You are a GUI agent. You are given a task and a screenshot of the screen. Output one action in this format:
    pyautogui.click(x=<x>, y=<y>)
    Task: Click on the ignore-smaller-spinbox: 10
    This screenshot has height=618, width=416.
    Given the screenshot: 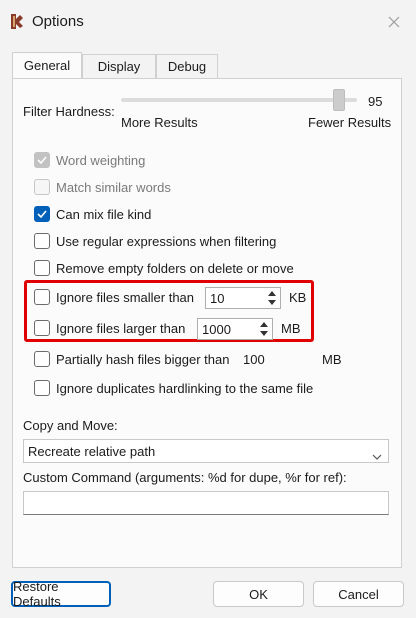 What is the action you would take?
    pyautogui.click(x=243, y=298)
    